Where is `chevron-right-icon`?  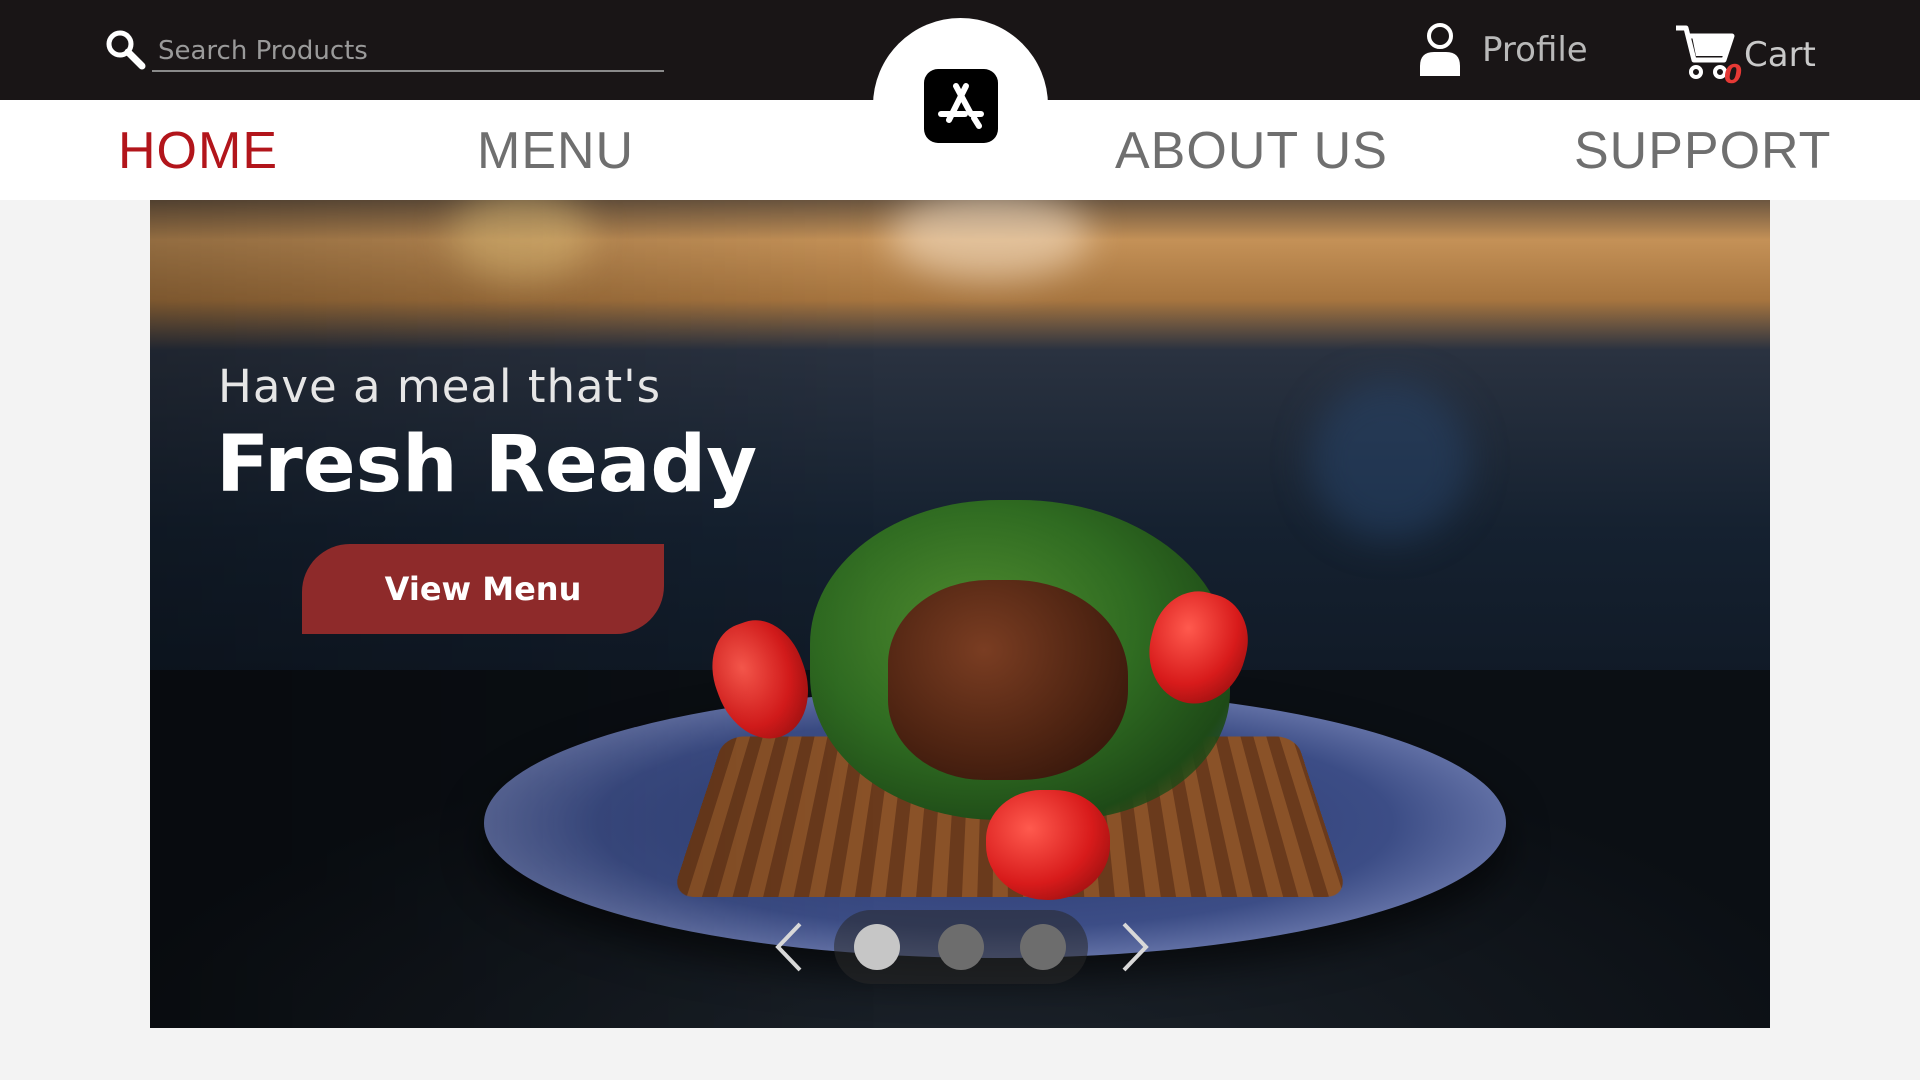 chevron-right-icon is located at coordinates (1134, 947).